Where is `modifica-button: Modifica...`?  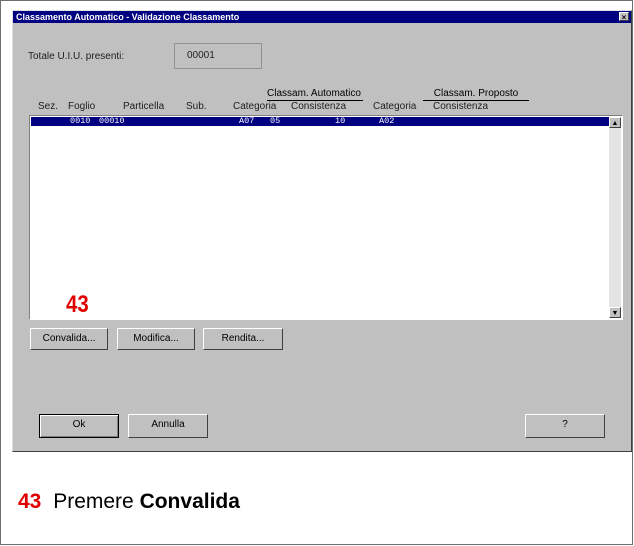
modifica-button: Modifica... is located at coordinates (156, 339).